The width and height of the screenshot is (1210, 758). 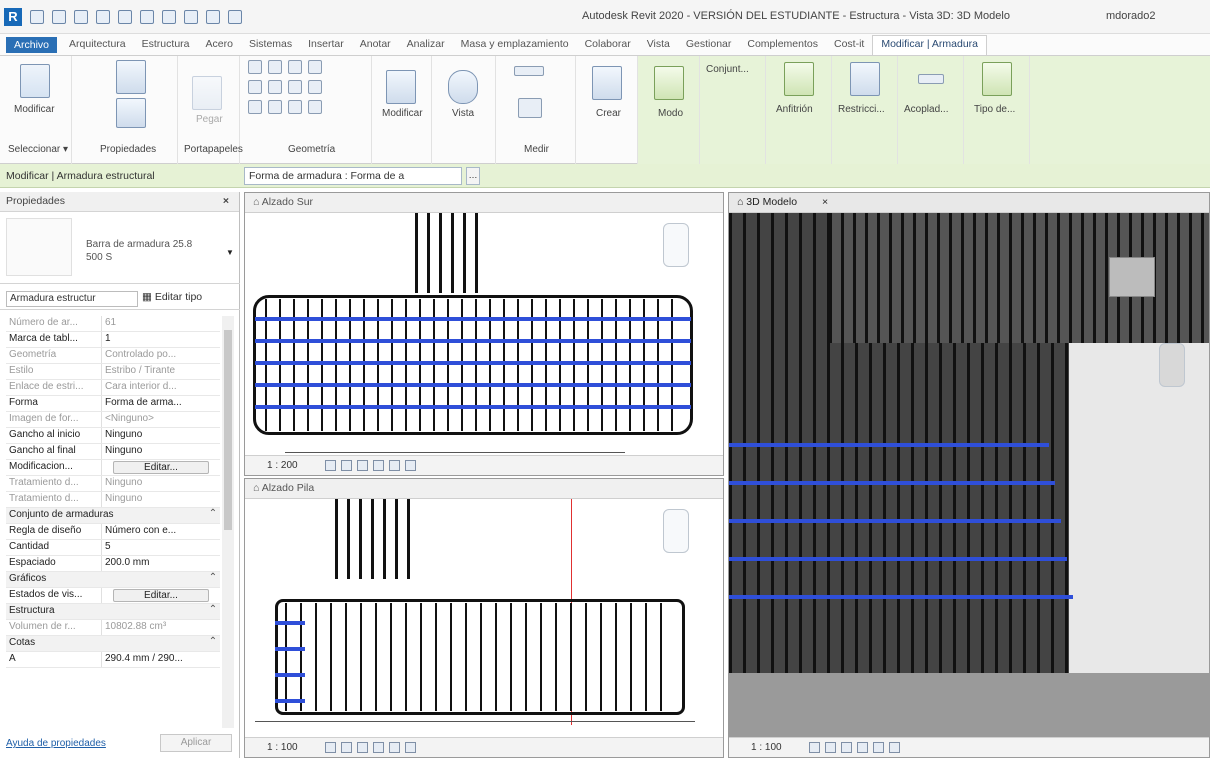 What do you see at coordinates (37, 17) in the screenshot?
I see `open-icon` at bounding box center [37, 17].